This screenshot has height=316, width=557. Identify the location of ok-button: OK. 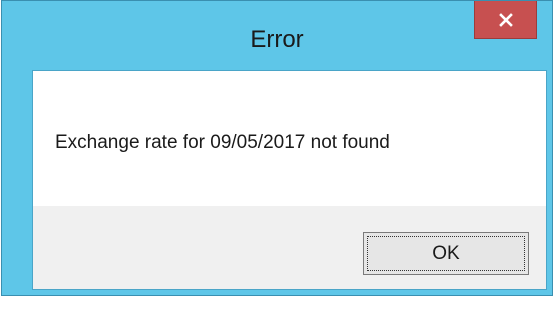
(446, 253).